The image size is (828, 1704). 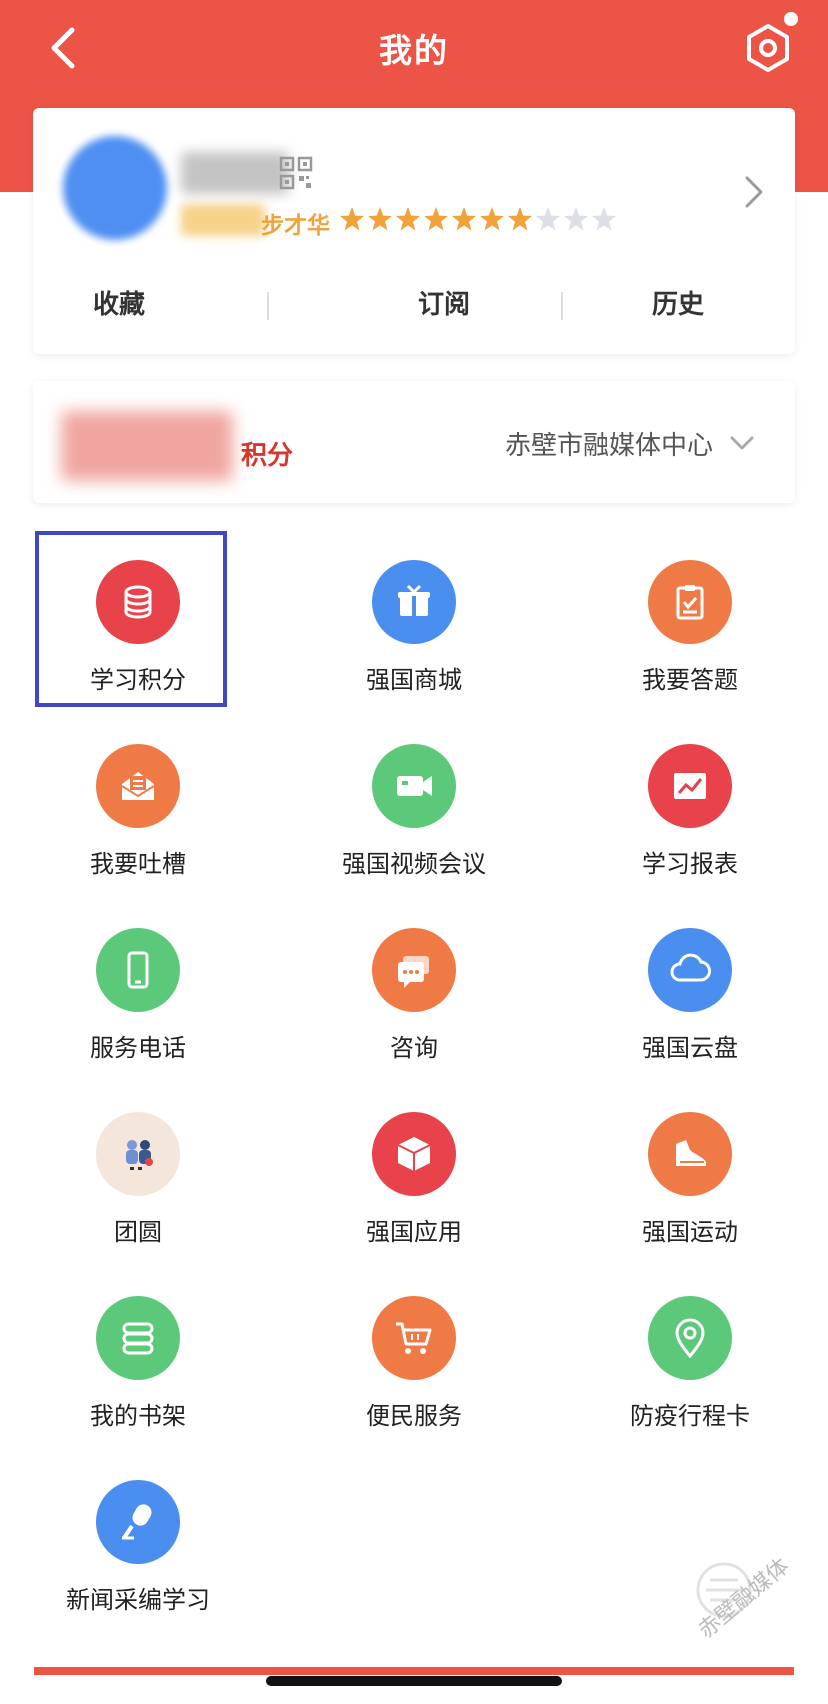 What do you see at coordinates (131, 619) in the screenshot?
I see `selection-highlight` at bounding box center [131, 619].